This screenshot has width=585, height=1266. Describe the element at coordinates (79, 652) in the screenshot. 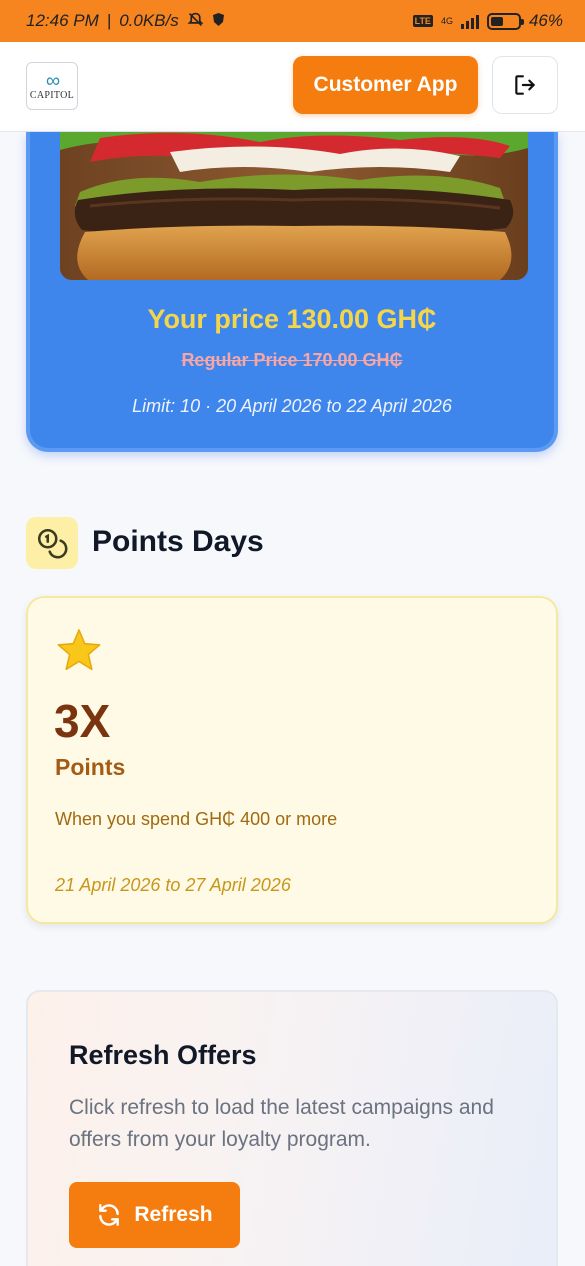

I see `star-icon` at that location.